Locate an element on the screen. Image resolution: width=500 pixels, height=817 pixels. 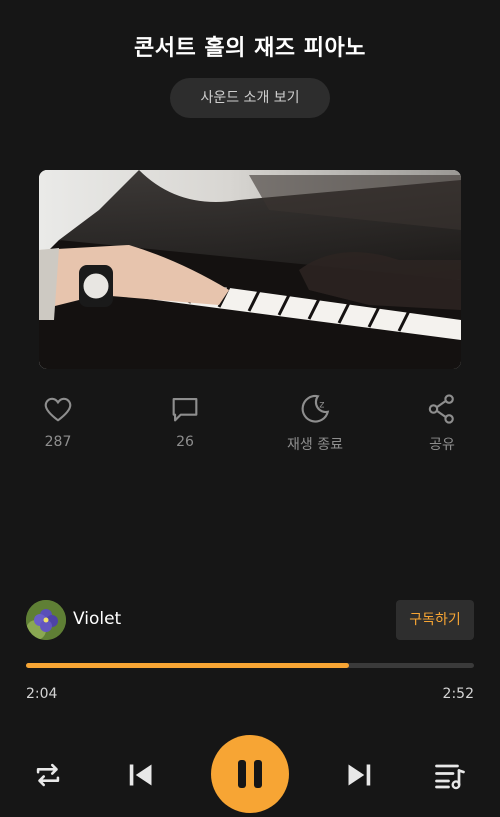
progress-bar is located at coordinates (250, 665).